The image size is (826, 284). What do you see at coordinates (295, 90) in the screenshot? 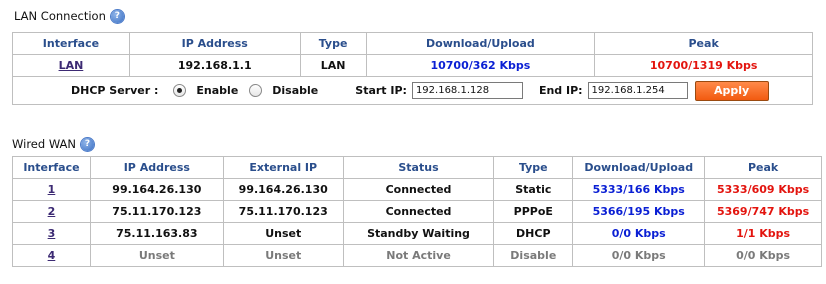
I see `dhcp-disable-label: Disable` at bounding box center [295, 90].